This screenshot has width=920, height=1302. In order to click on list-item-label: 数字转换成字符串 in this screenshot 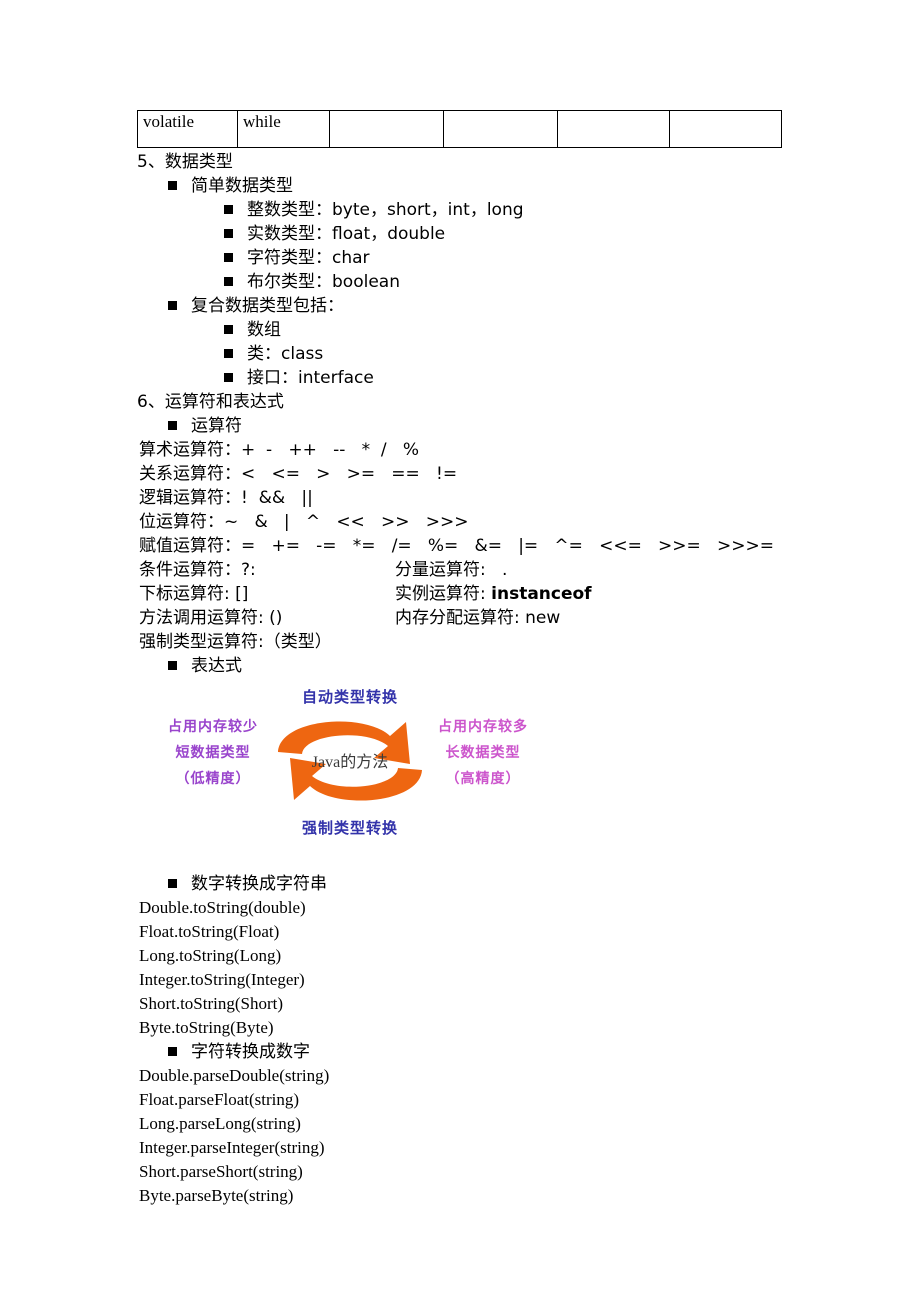, I will do `click(259, 884)`.